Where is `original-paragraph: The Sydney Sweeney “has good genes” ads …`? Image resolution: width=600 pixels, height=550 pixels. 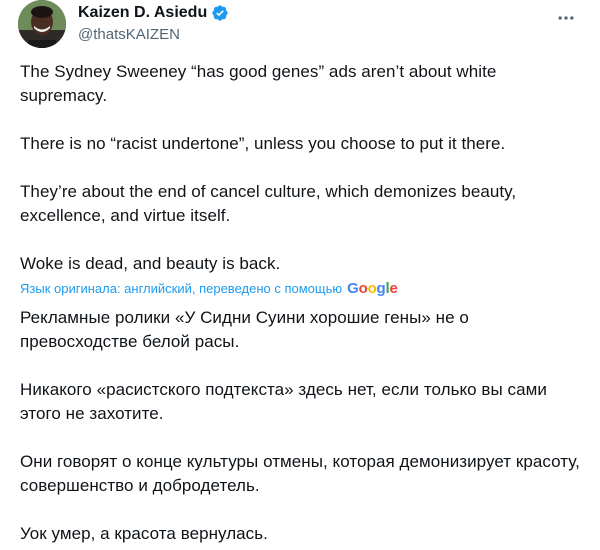 original-paragraph: The Sydney Sweeney “has good genes” ads … is located at coordinates (258, 83).